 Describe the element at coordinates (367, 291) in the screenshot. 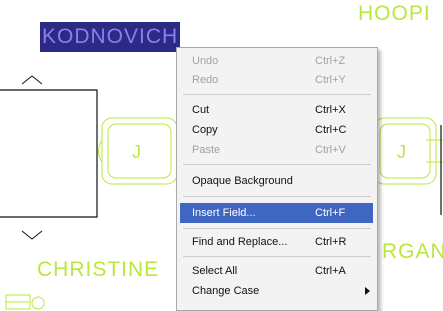

I see `submenu-arrow-icon` at that location.